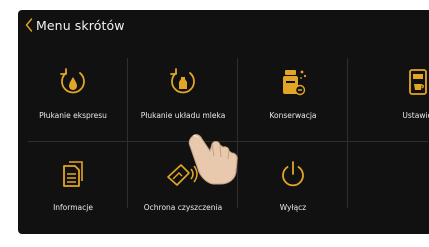 The height and width of the screenshot is (247, 429). I want to click on rinse-milk-system-icon, so click(182, 81).